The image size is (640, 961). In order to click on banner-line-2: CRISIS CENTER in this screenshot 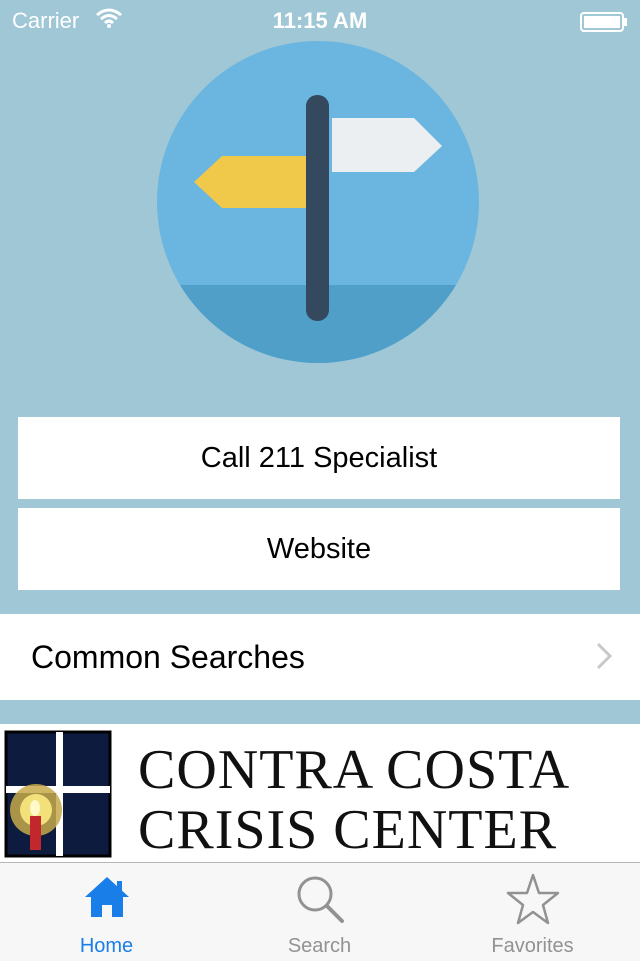, I will do `click(348, 830)`.